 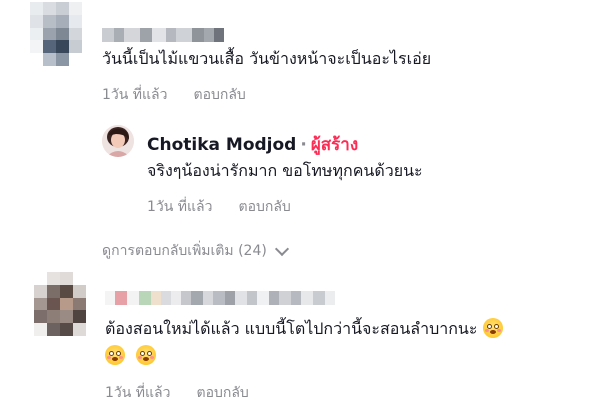 I want to click on view-more-replies-button: ดูการตอบกลับเพิ่มเติม (24), so click(x=195, y=251).